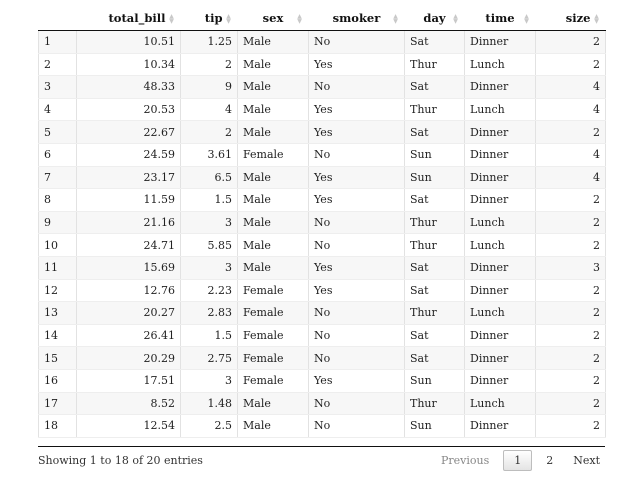 This screenshot has height=480, width=640. I want to click on total-bill-cell: 48.33, so click(128, 87).